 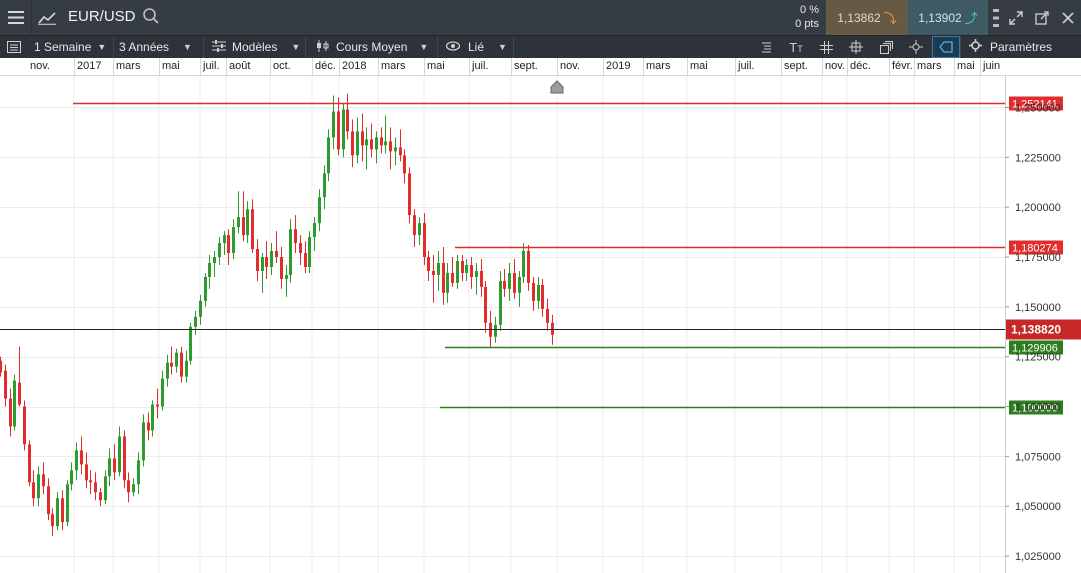 I want to click on time-marker-icon, so click(x=557, y=87).